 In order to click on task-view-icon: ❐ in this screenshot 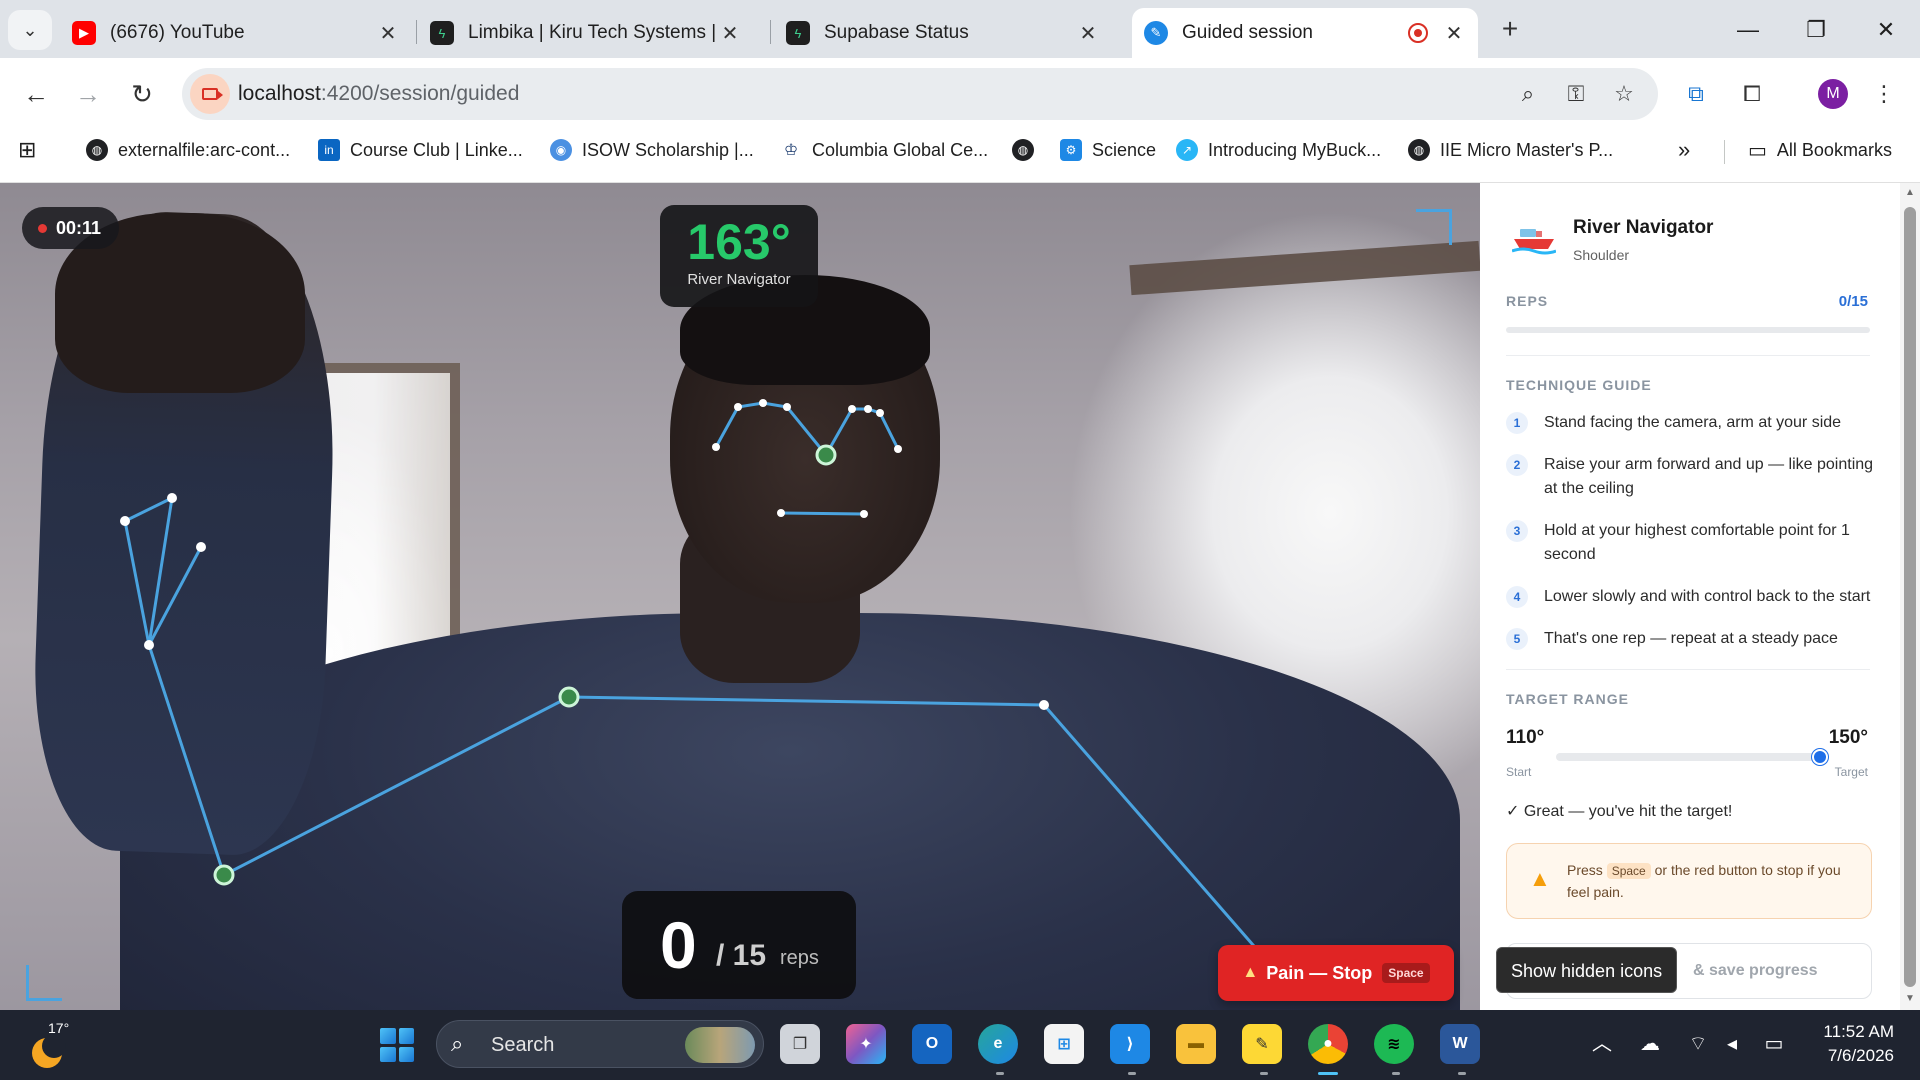, I will do `click(800, 1044)`.